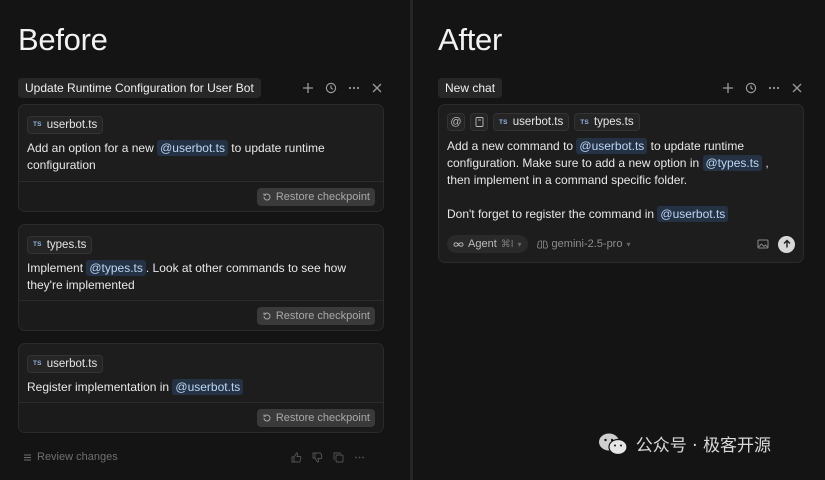 Image resolution: width=825 pixels, height=480 pixels. I want to click on image-upload-icon, so click(763, 244).